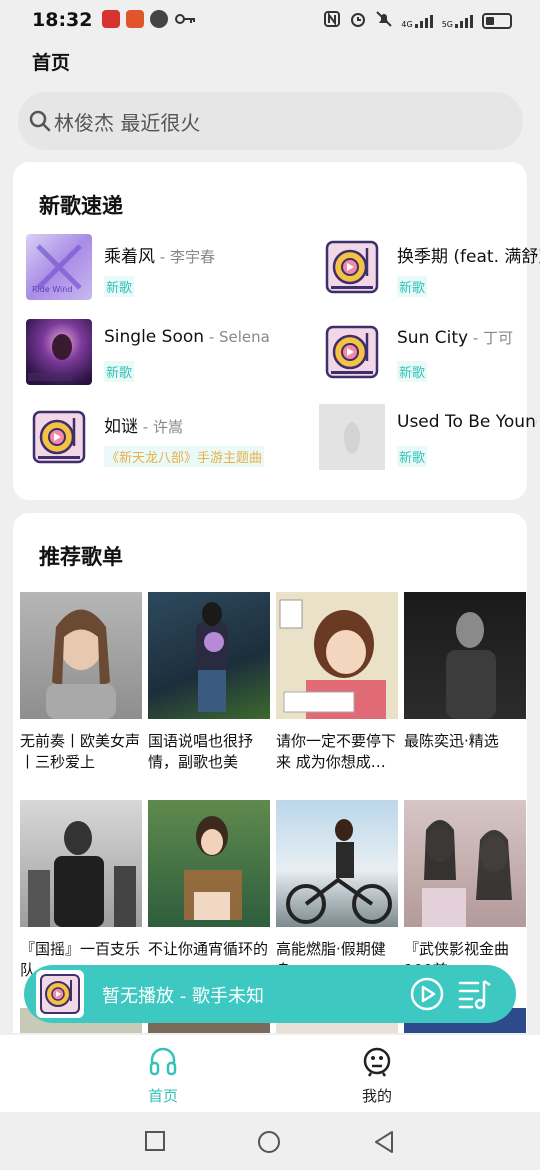 This screenshot has width=540, height=1170. I want to click on playlist-card: 无前奏丨欧美女声丨三秒爱上, so click(81, 682).